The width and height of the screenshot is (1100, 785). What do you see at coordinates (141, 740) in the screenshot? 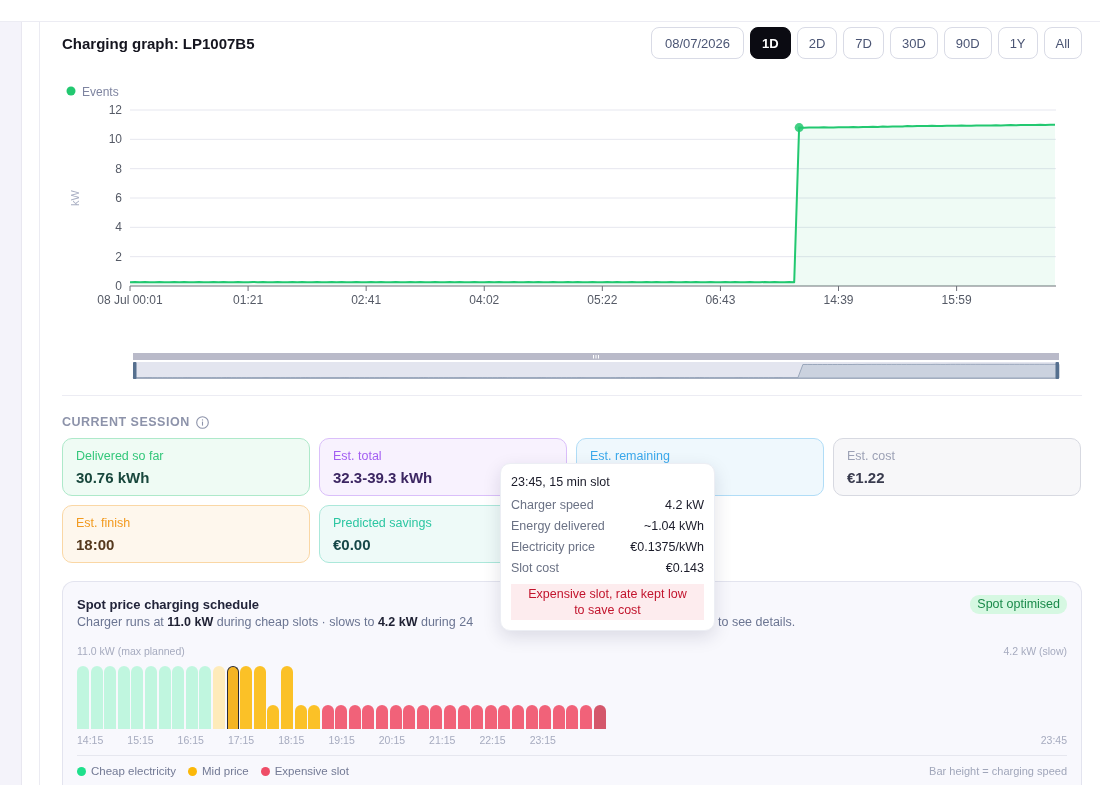
I see `time-label: 15:15` at bounding box center [141, 740].